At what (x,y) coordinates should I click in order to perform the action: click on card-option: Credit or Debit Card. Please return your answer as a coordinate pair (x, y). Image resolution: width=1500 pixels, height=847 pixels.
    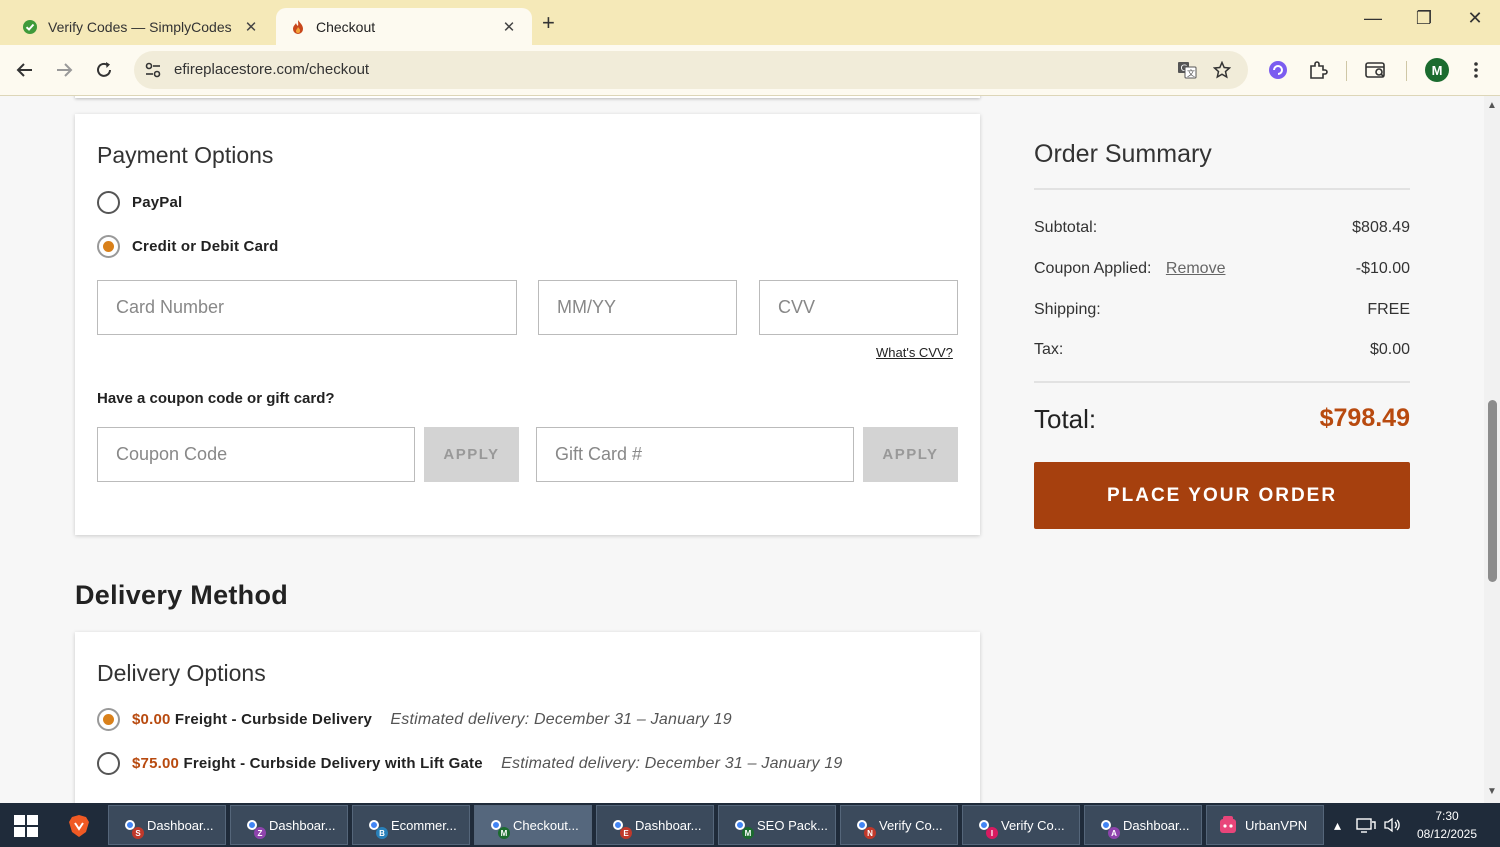
    Looking at the image, I should click on (188, 246).